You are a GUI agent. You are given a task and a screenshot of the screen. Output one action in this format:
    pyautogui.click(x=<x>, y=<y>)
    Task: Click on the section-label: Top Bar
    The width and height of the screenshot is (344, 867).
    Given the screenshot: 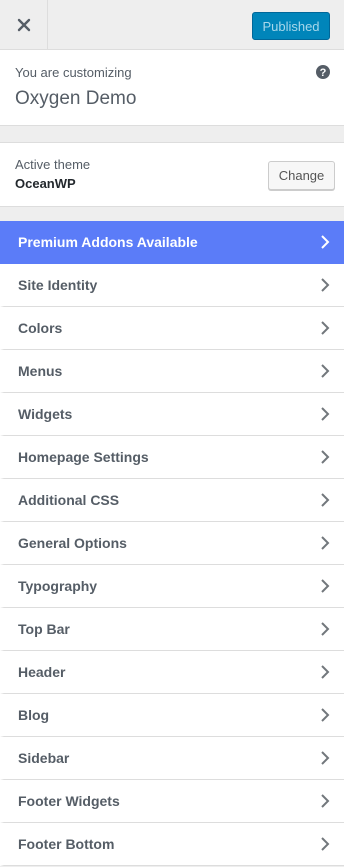 What is the action you would take?
    pyautogui.click(x=44, y=629)
    